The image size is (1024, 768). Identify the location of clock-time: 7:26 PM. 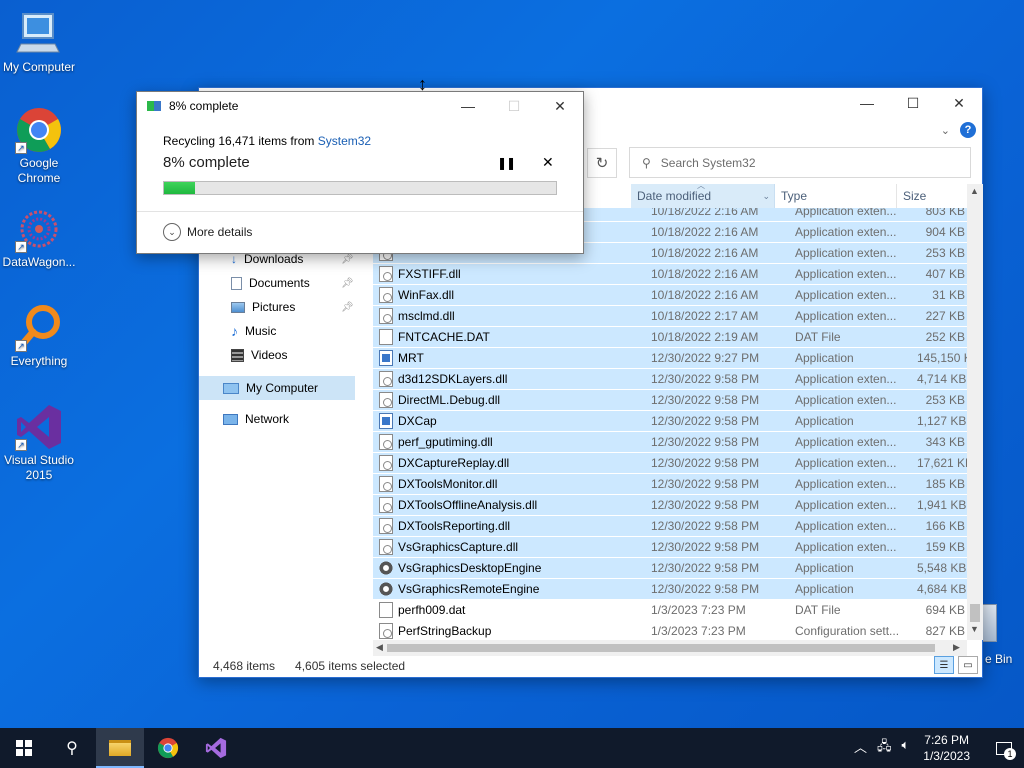
(946, 740).